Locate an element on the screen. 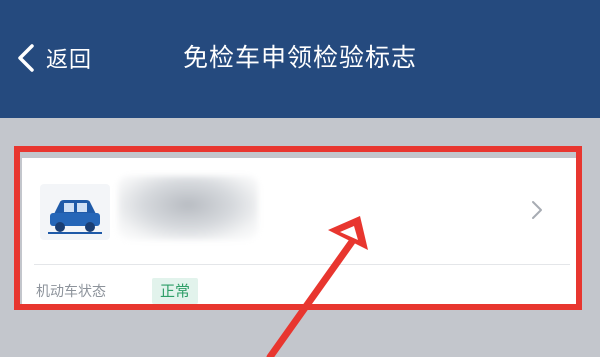  chevron-right-icon is located at coordinates (537, 210).